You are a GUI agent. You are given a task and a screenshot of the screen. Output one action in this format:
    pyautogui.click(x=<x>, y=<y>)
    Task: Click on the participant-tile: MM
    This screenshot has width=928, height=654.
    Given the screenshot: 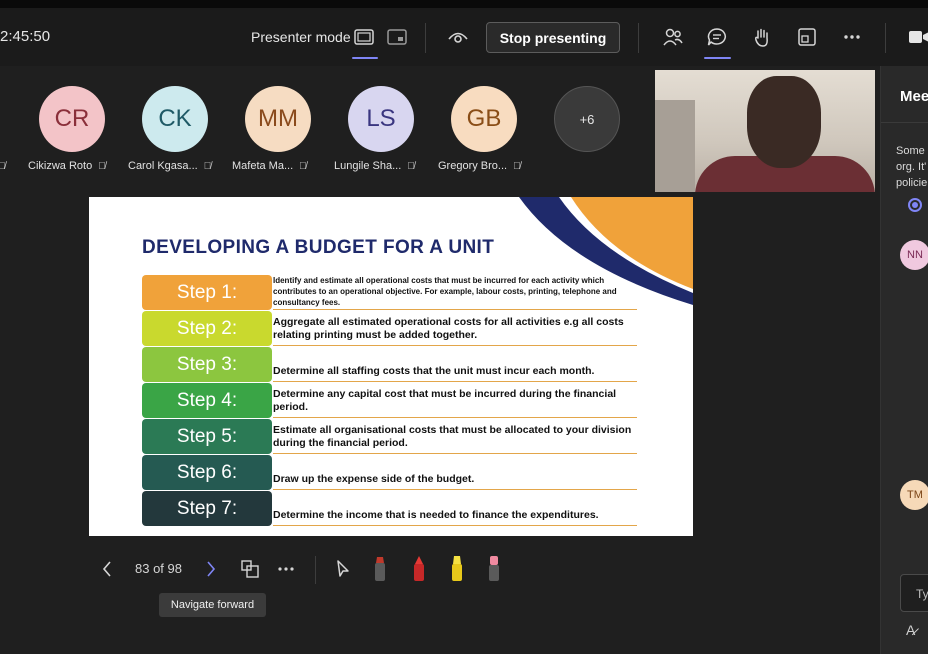 What is the action you would take?
    pyautogui.click(x=278, y=119)
    